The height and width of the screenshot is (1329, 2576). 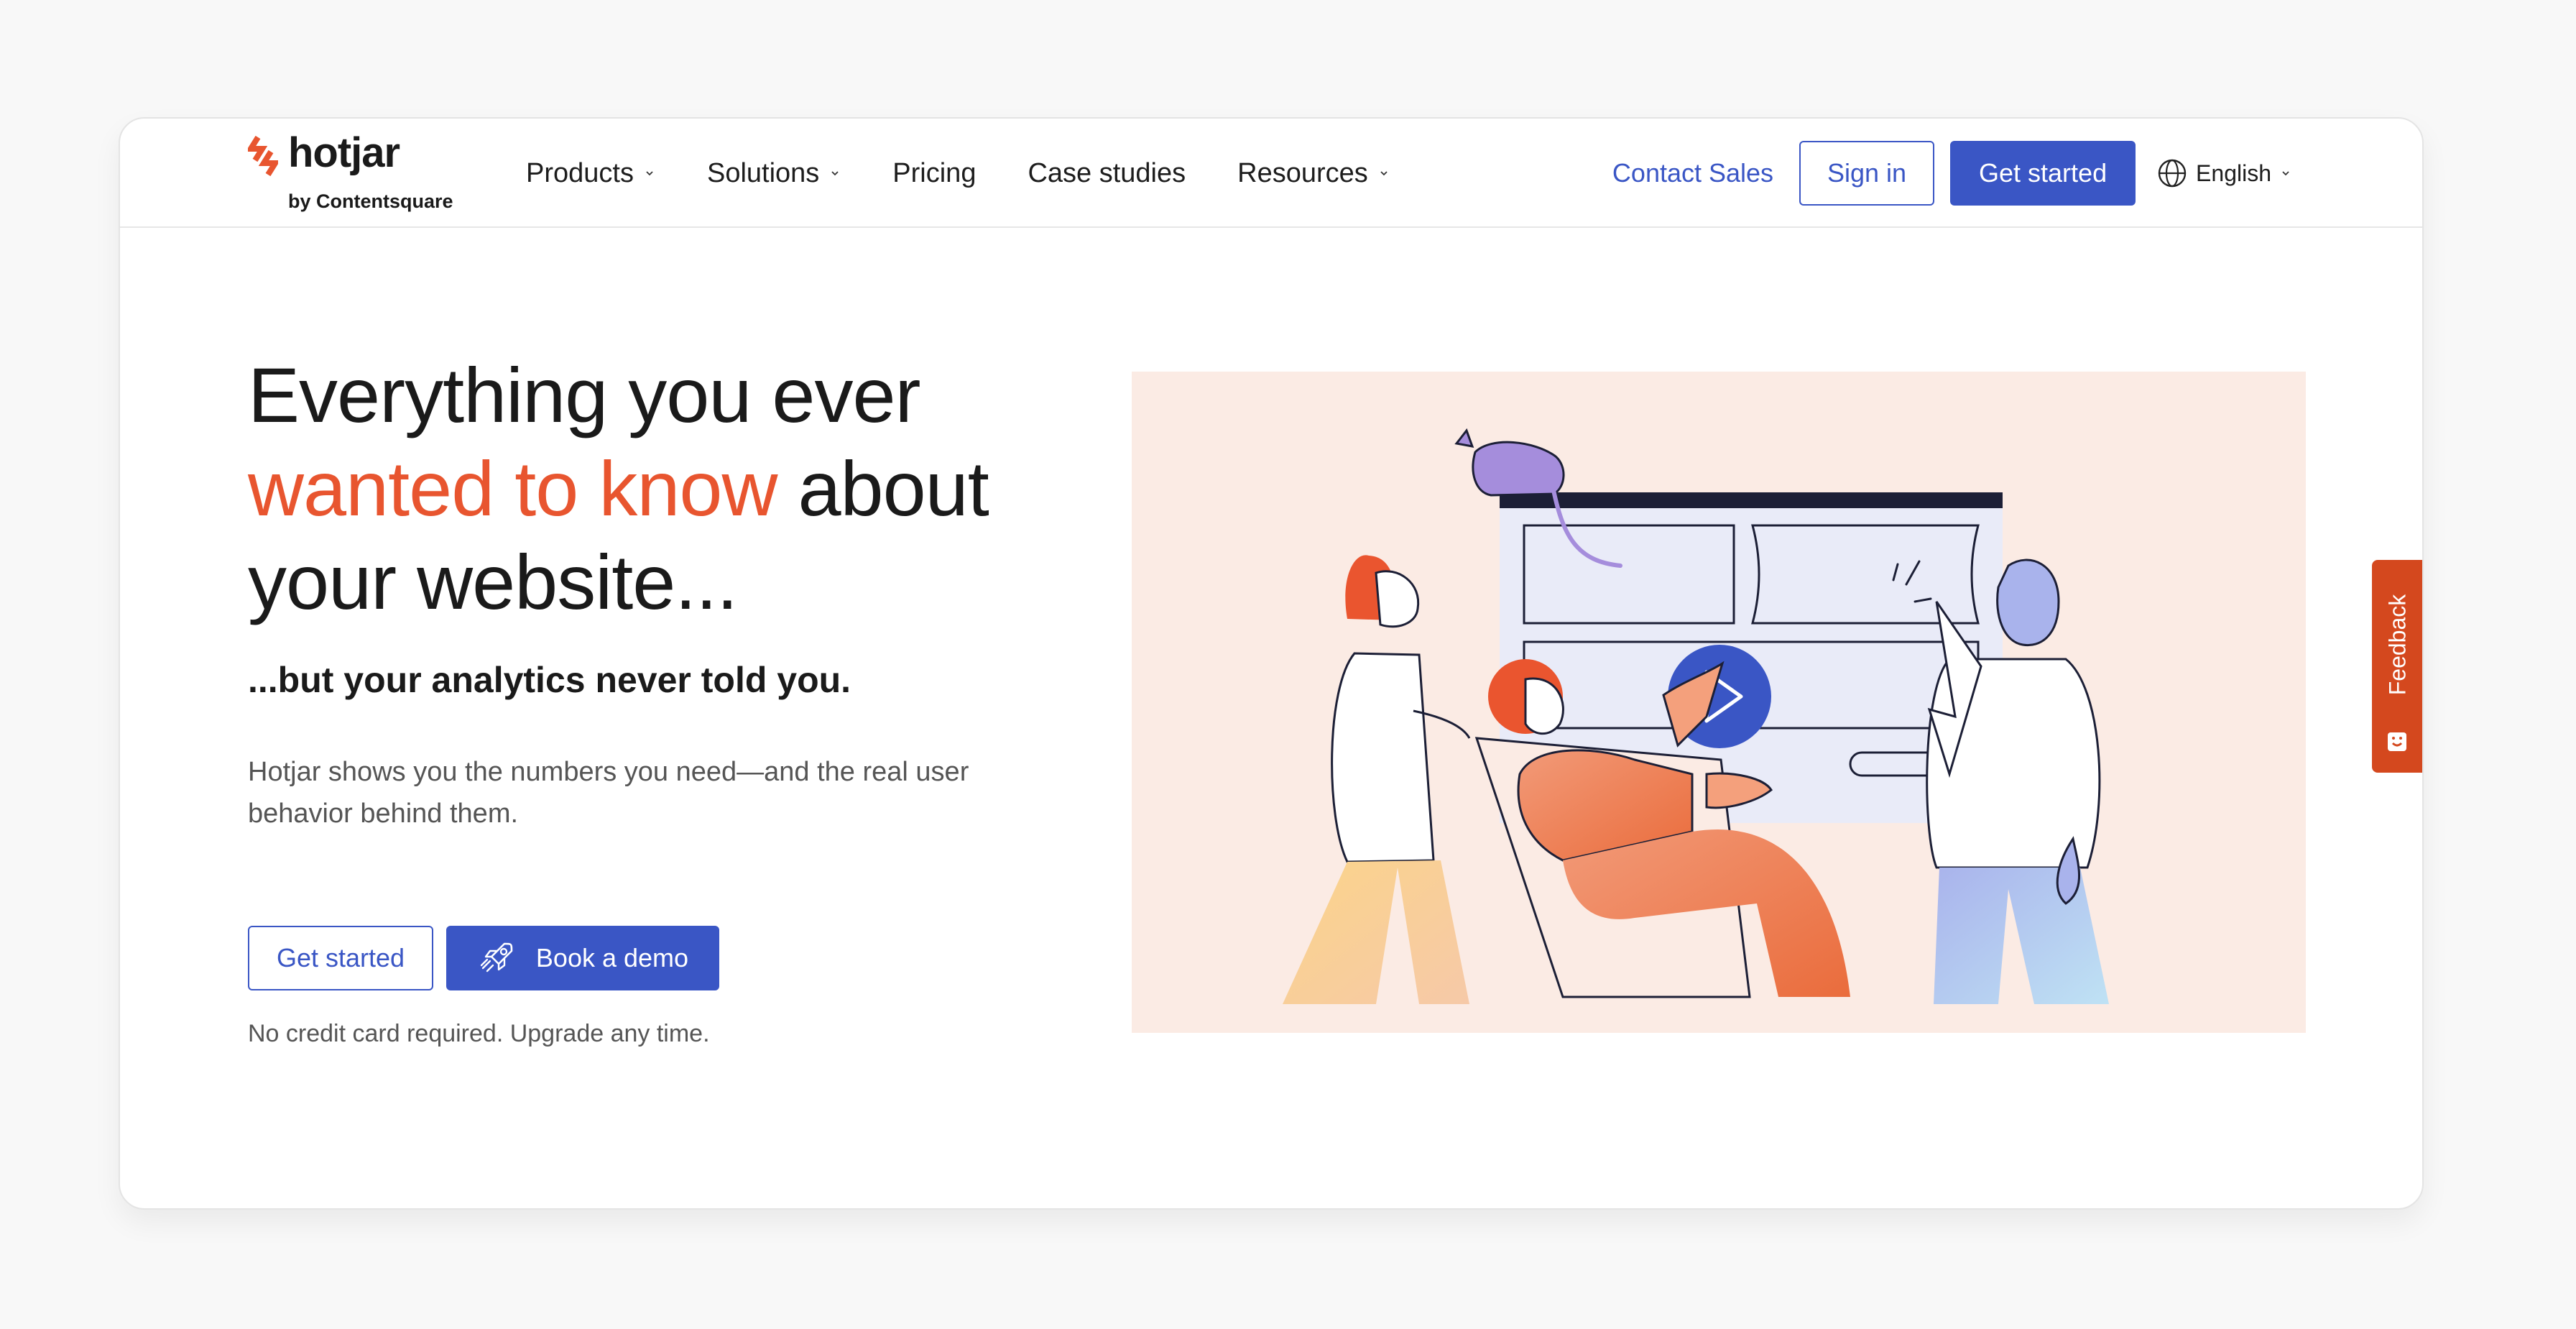 I want to click on globe-icon, so click(x=2172, y=173).